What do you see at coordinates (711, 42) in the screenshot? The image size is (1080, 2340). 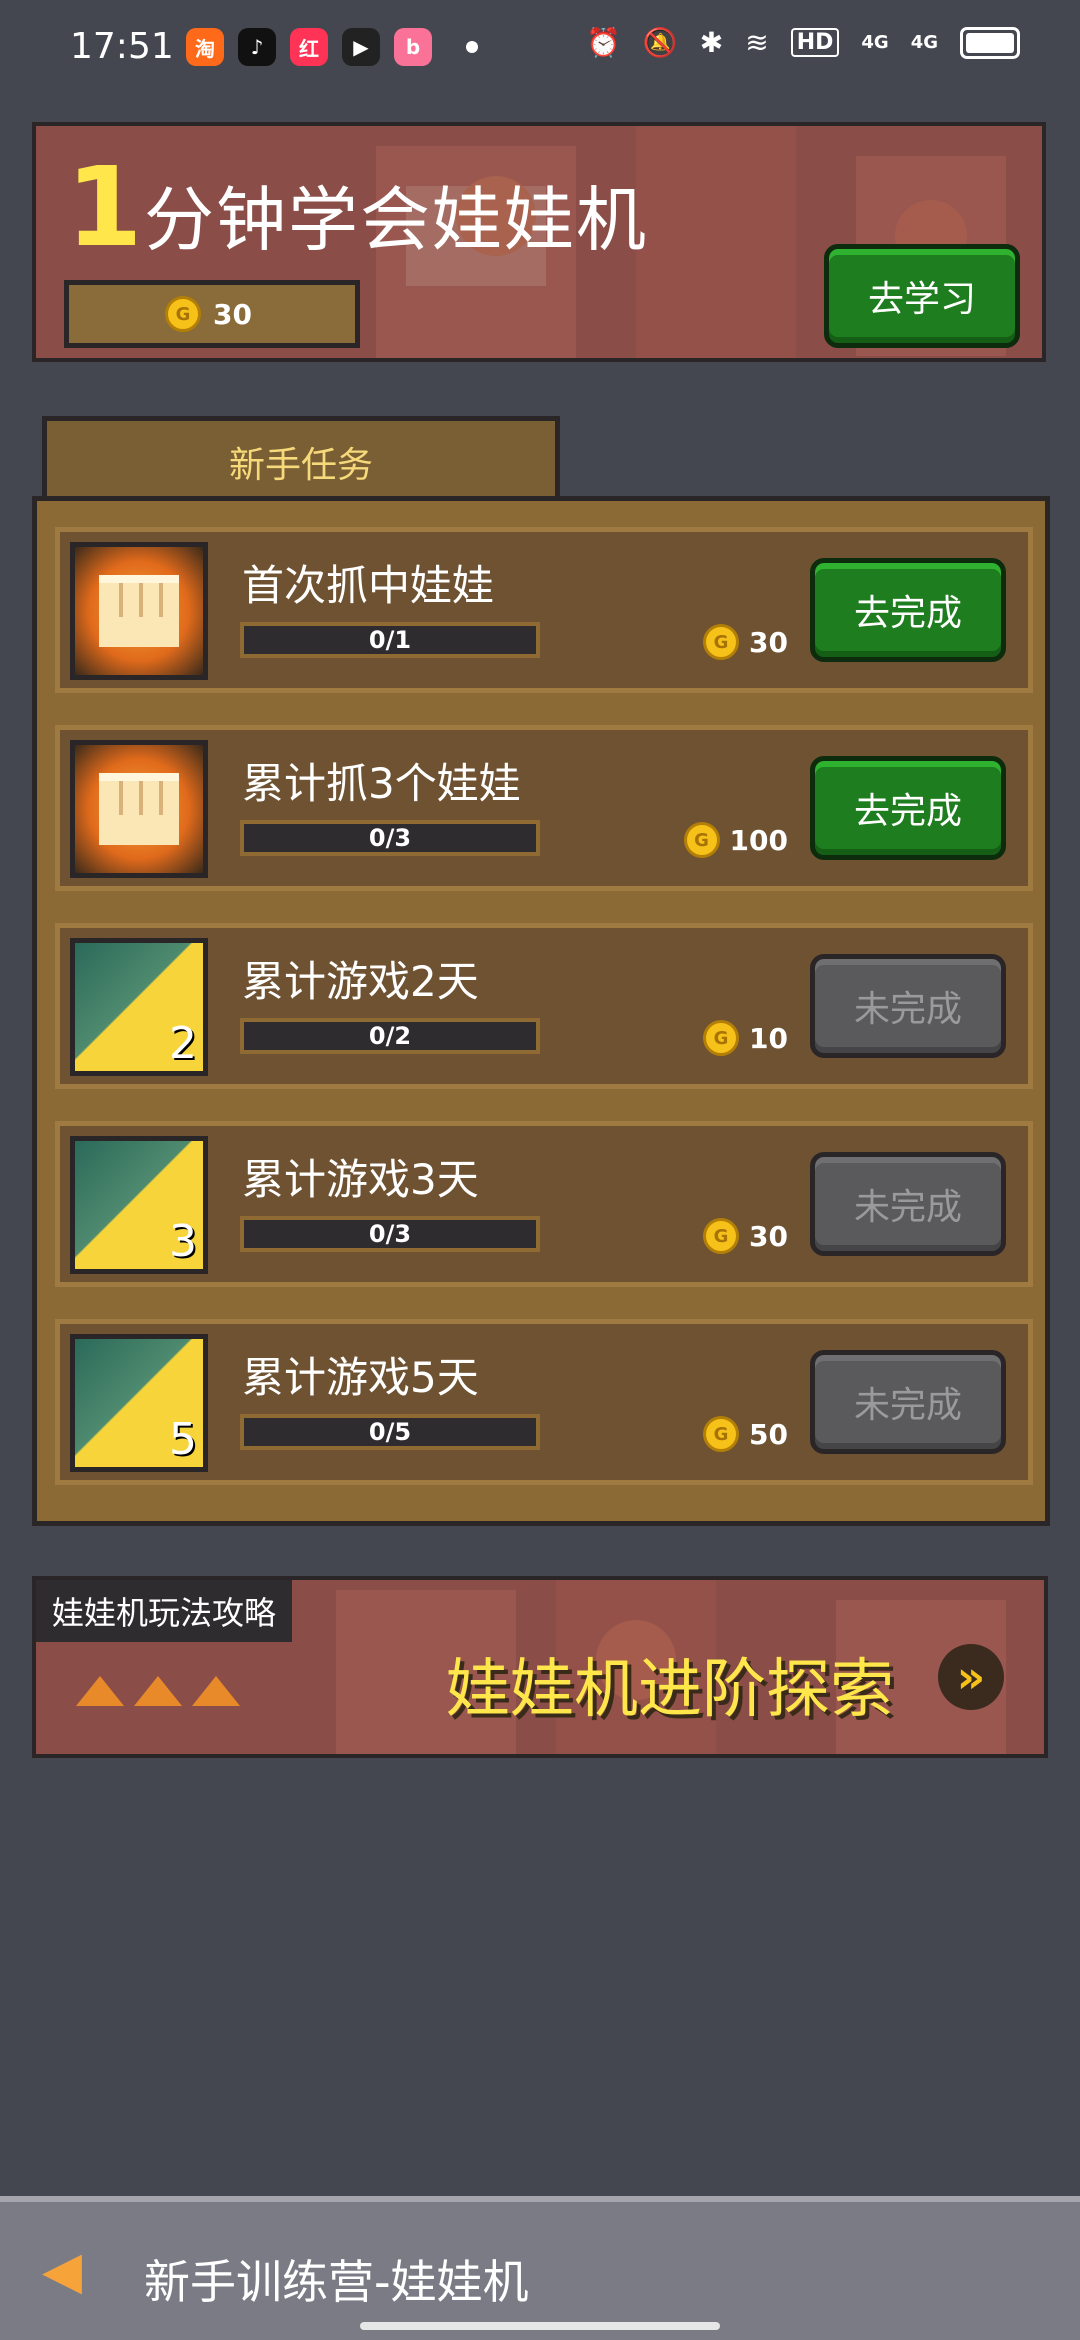 I see `bluetooth-icon: ✱` at bounding box center [711, 42].